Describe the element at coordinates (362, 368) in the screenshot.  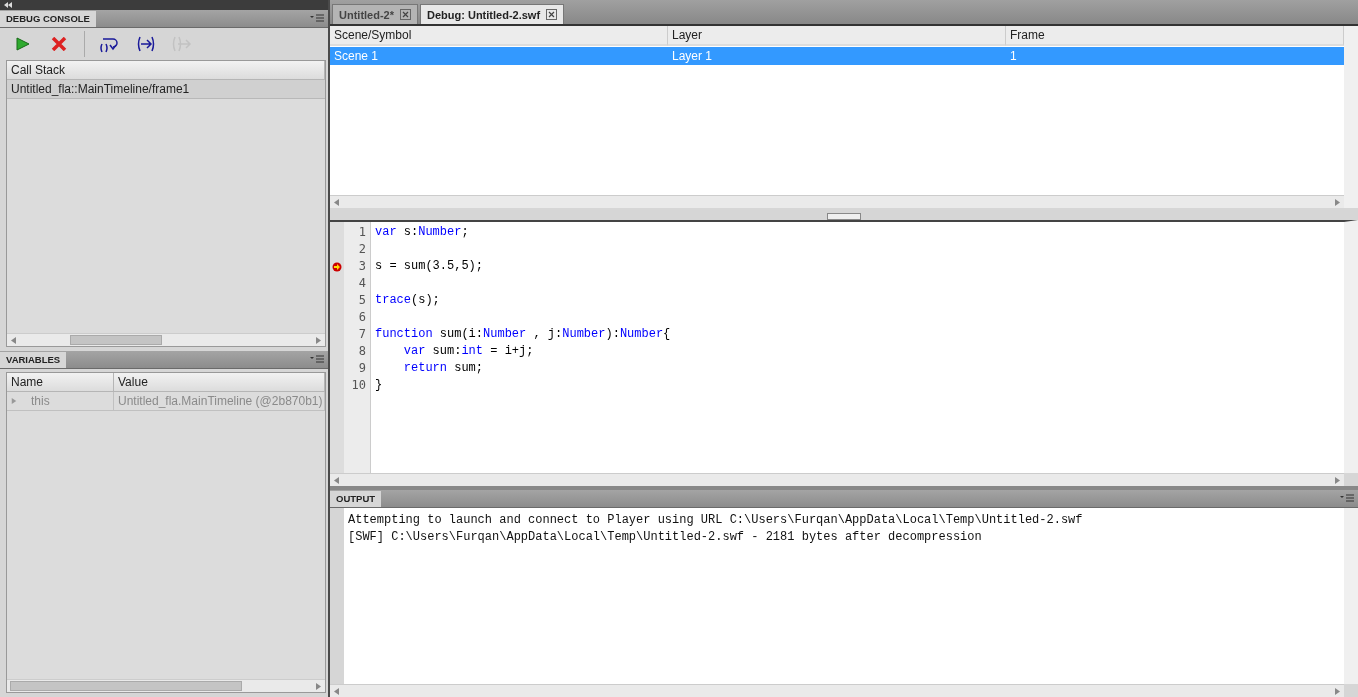
I see `line-number: 9` at that location.